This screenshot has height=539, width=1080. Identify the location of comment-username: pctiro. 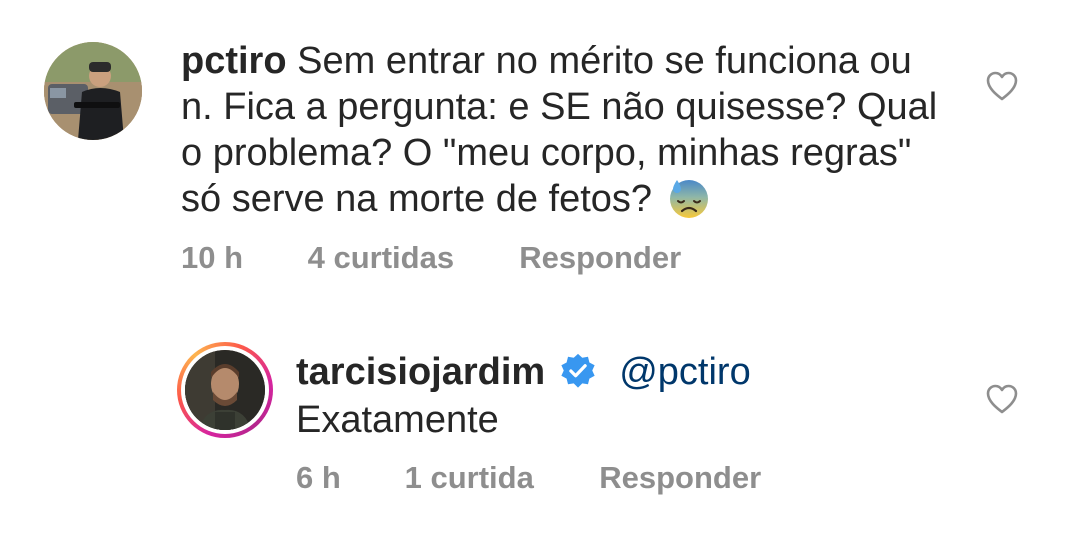
(234, 61).